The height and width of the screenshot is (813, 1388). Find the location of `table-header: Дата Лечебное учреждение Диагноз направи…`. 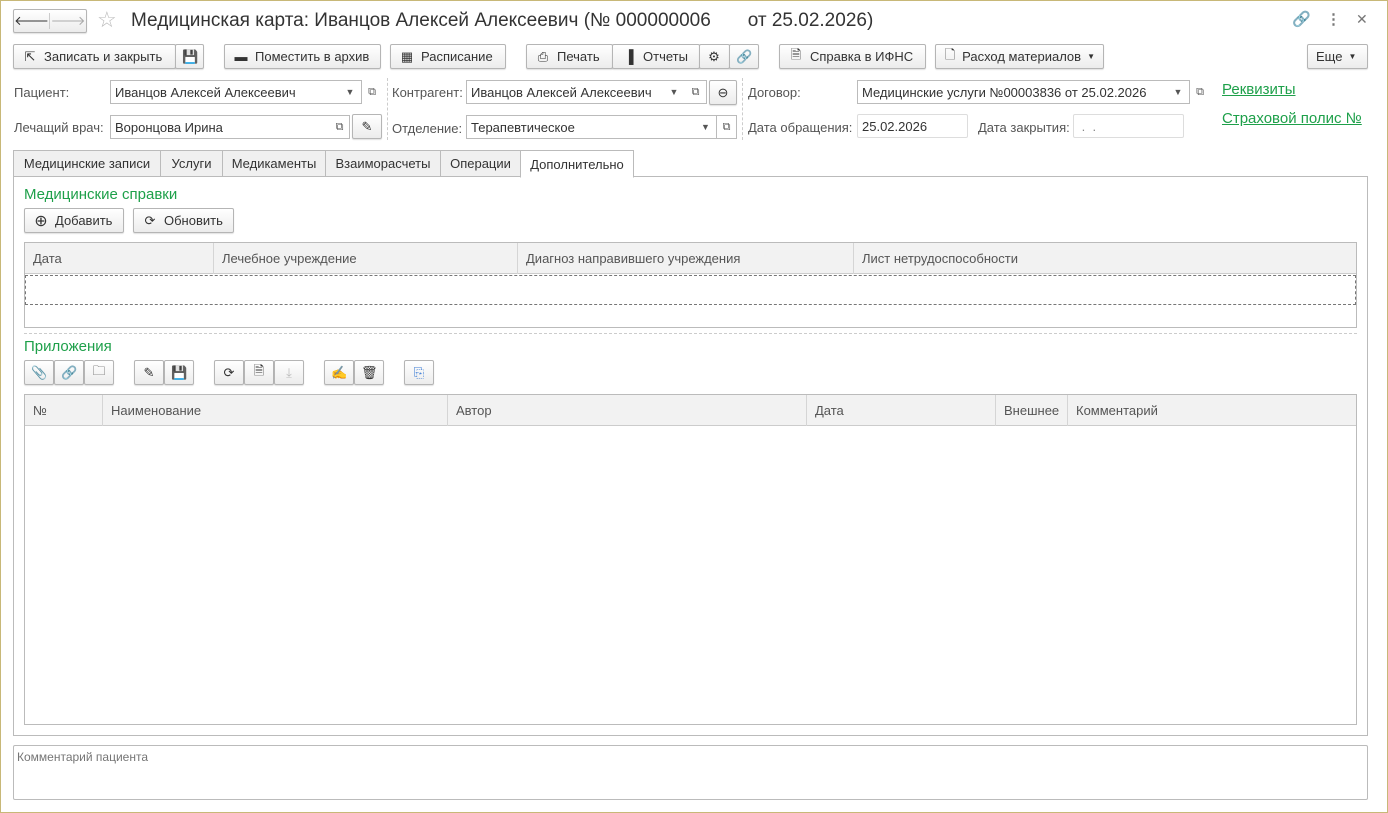

table-header: Дата Лечебное учреждение Диагноз направи… is located at coordinates (690, 258).